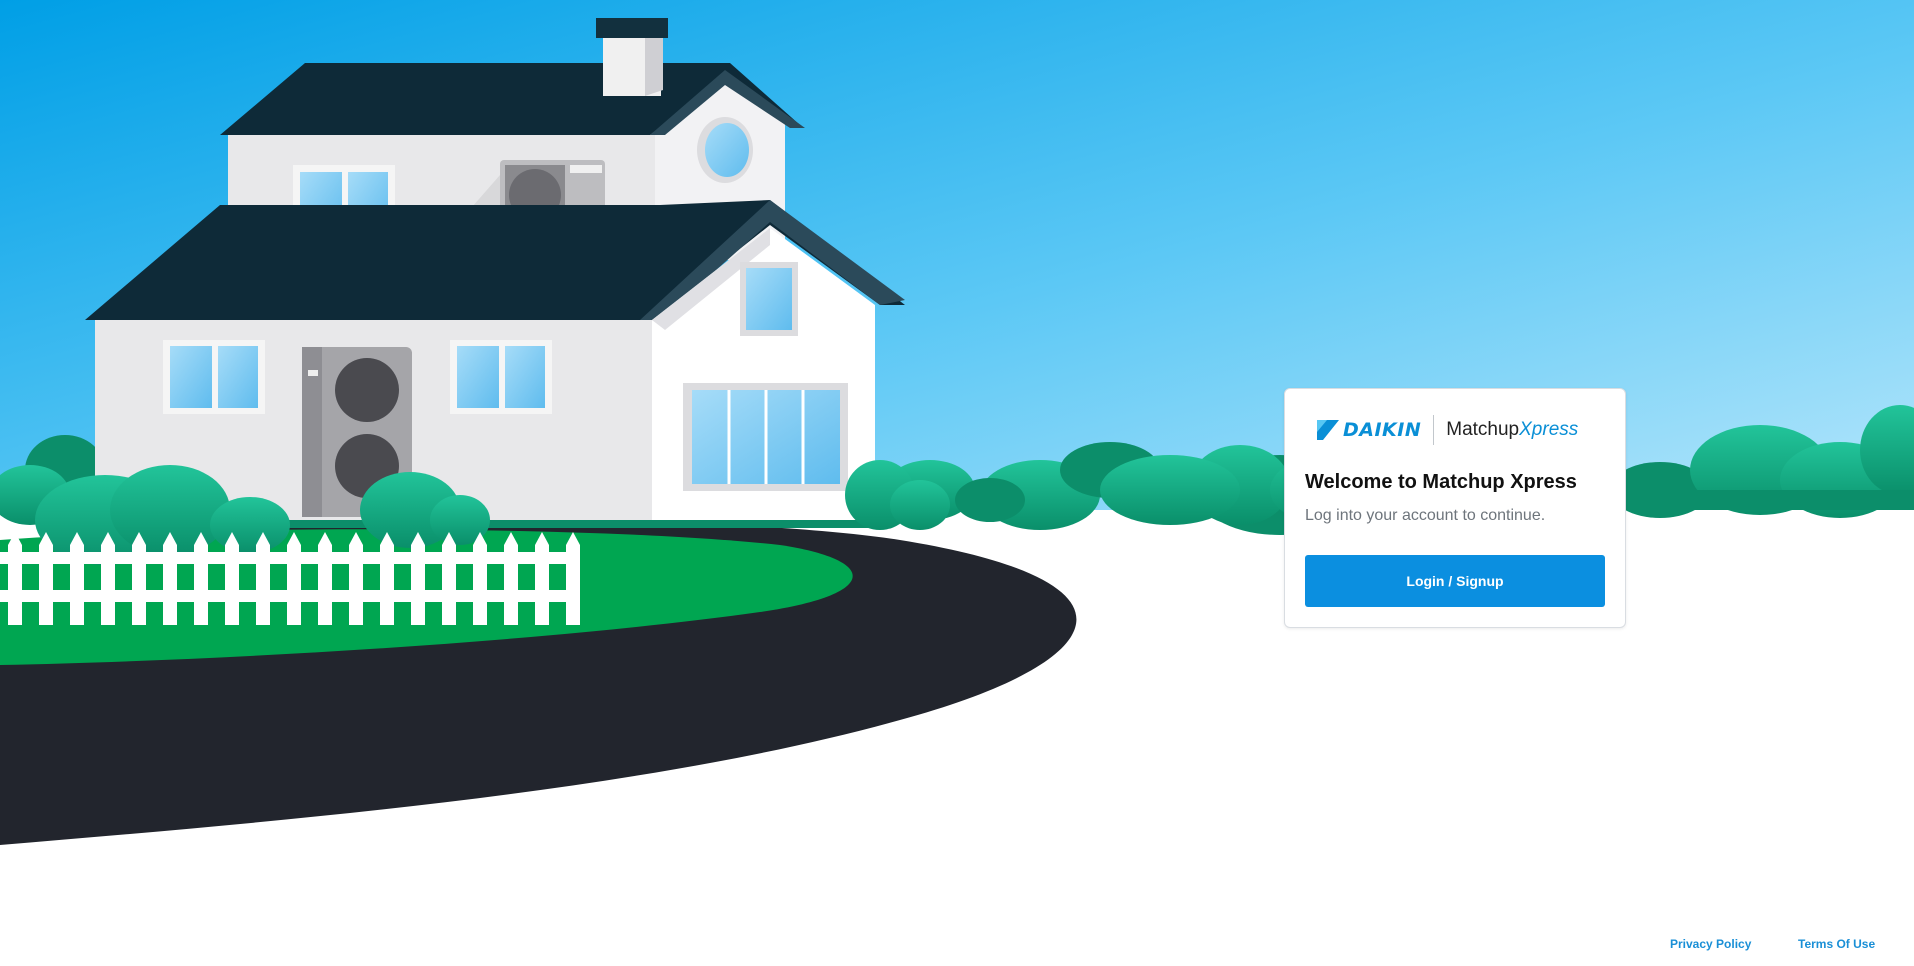  Describe the element at coordinates (1549, 429) in the screenshot. I see `product-name-second: Xpress` at that location.